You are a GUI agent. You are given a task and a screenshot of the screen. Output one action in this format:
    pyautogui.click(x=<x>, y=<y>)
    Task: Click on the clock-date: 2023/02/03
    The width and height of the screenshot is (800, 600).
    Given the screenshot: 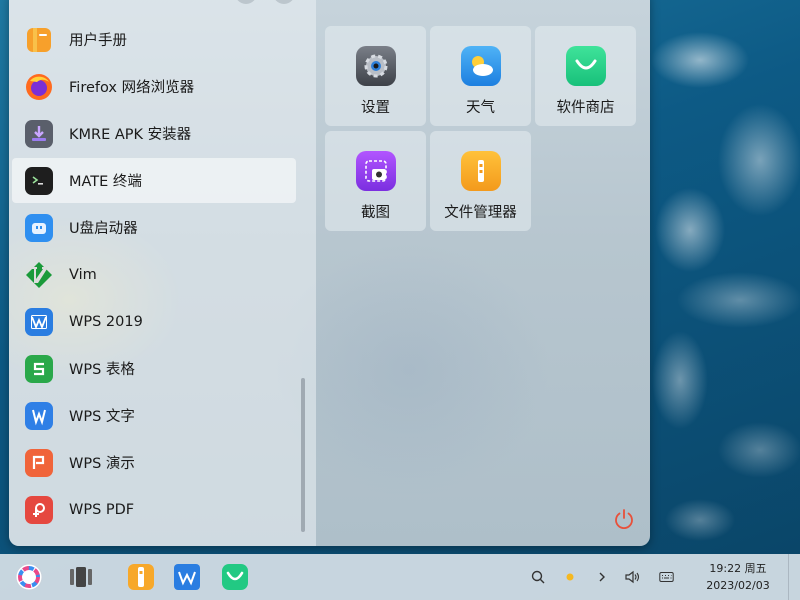 What is the action you would take?
    pyautogui.click(x=738, y=585)
    